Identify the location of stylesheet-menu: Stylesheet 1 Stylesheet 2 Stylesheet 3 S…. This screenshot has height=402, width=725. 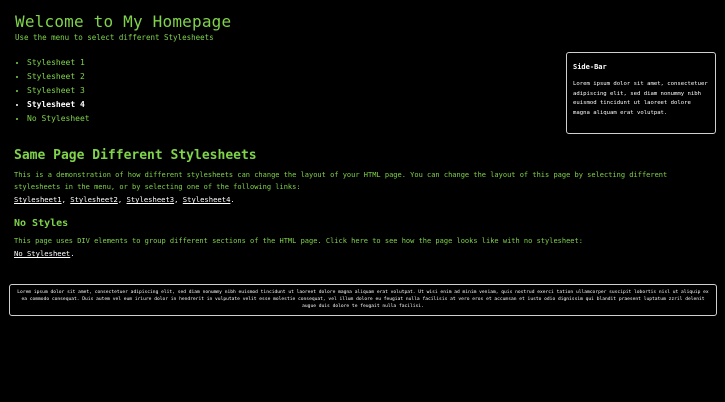
(52, 93).